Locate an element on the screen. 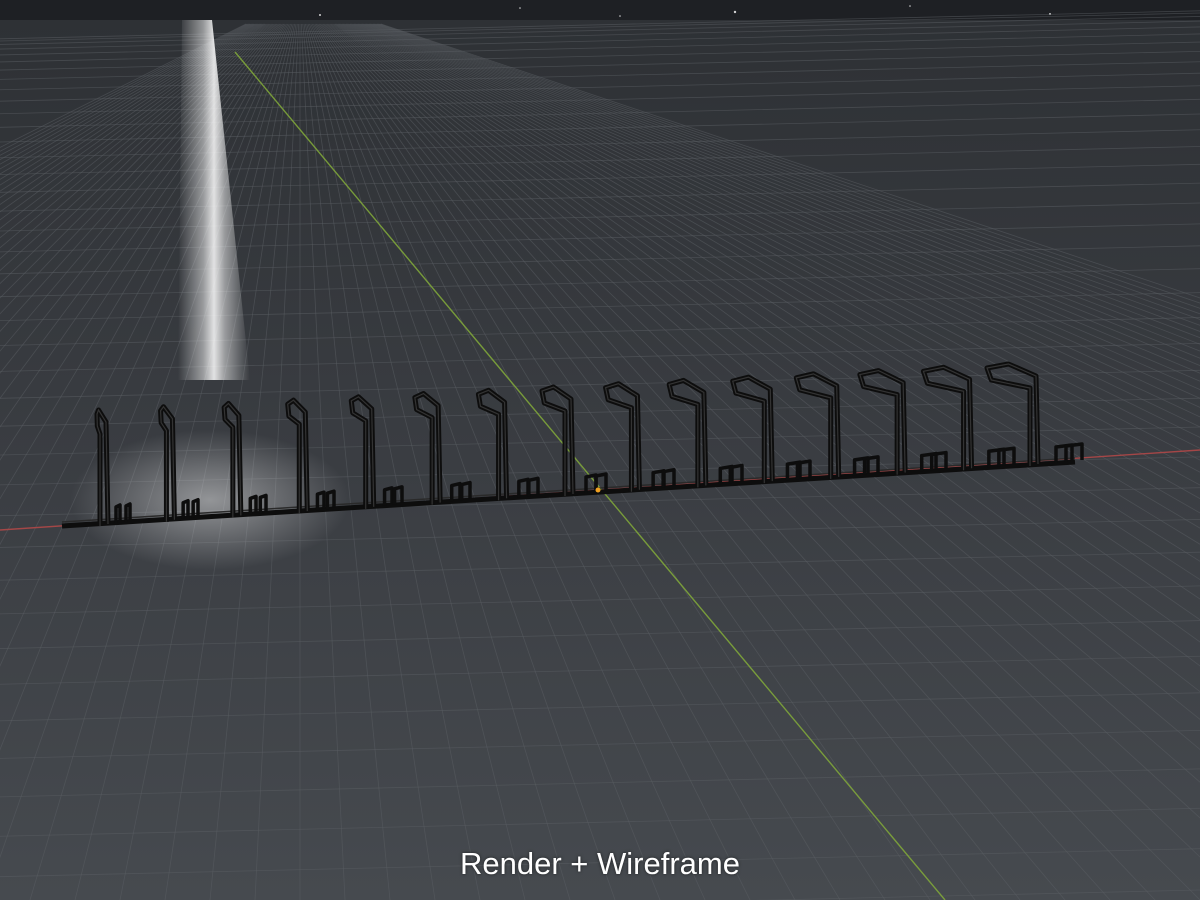 Image resolution: width=1200 pixels, height=900 pixels. viewport-caption: Render + Wireframe is located at coordinates (600, 863).